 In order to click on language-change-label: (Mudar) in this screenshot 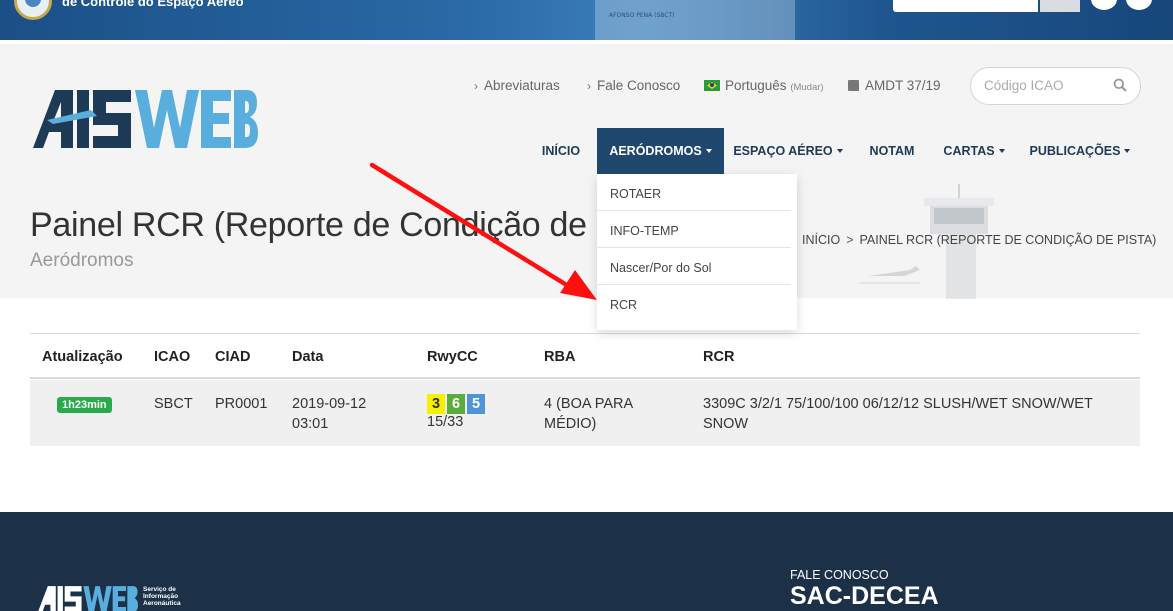, I will do `click(807, 87)`.